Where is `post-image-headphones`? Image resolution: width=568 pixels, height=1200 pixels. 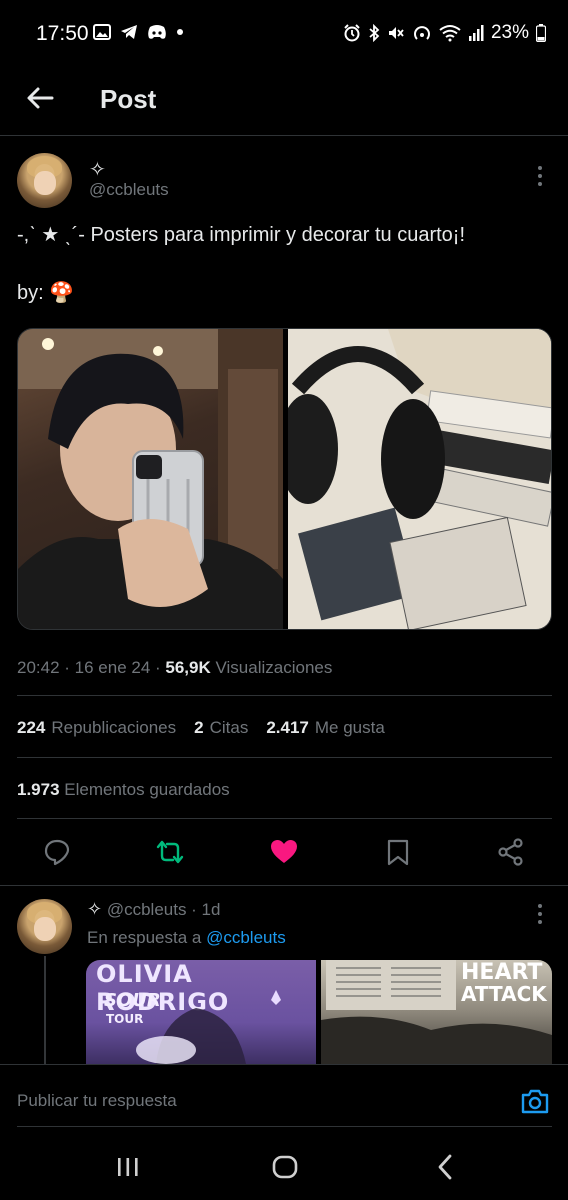
post-image-headphones is located at coordinates (414, 479).